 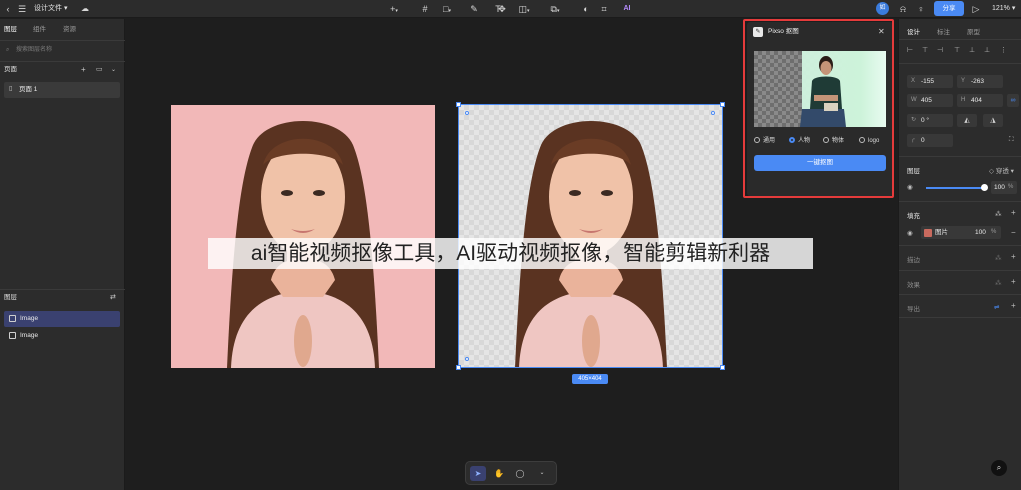 I want to click on chevron-down-icon: ⌄, so click(x=542, y=473).